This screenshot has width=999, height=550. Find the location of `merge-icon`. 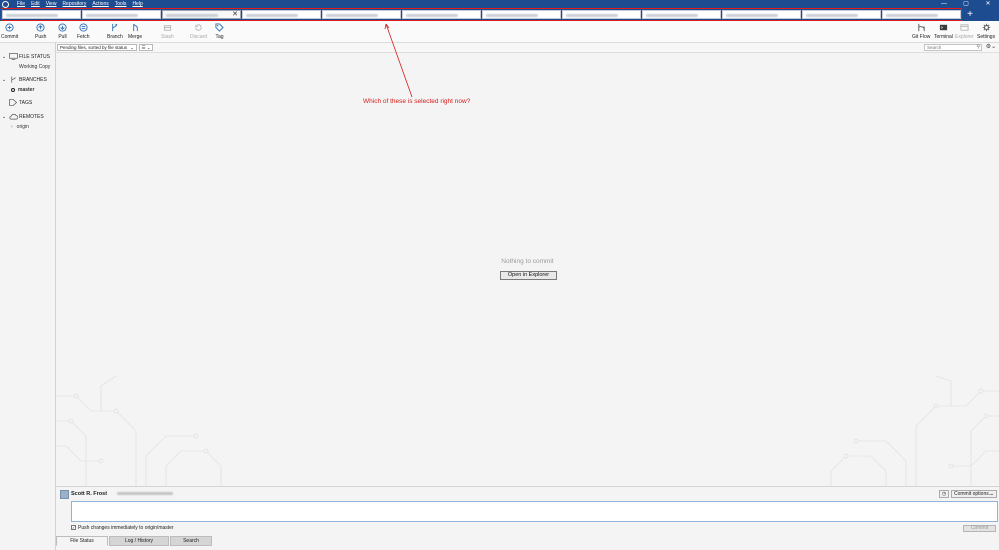

merge-icon is located at coordinates (135, 27).